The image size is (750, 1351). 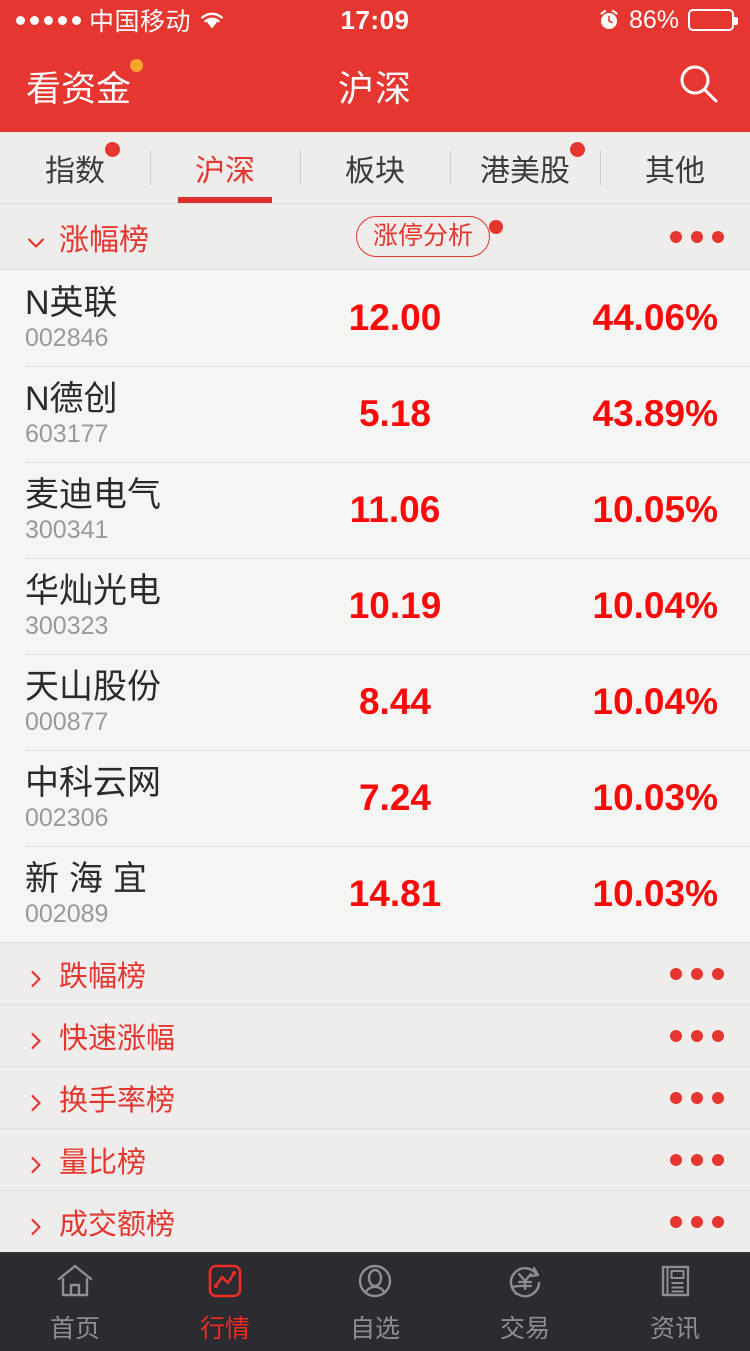 I want to click on section-header-volume-ratio: 量比榜, so click(x=375, y=1159).